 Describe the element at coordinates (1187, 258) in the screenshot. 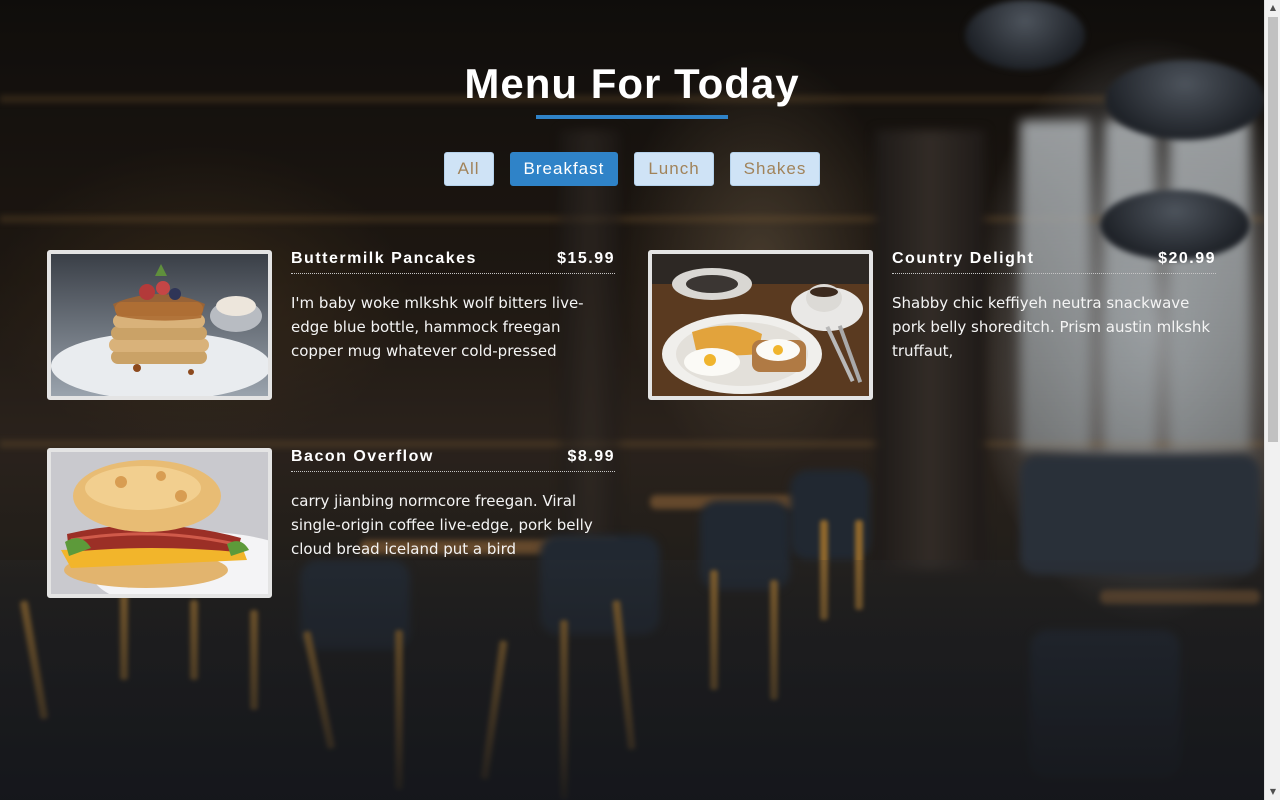

I see `item-price: $20.99` at that location.